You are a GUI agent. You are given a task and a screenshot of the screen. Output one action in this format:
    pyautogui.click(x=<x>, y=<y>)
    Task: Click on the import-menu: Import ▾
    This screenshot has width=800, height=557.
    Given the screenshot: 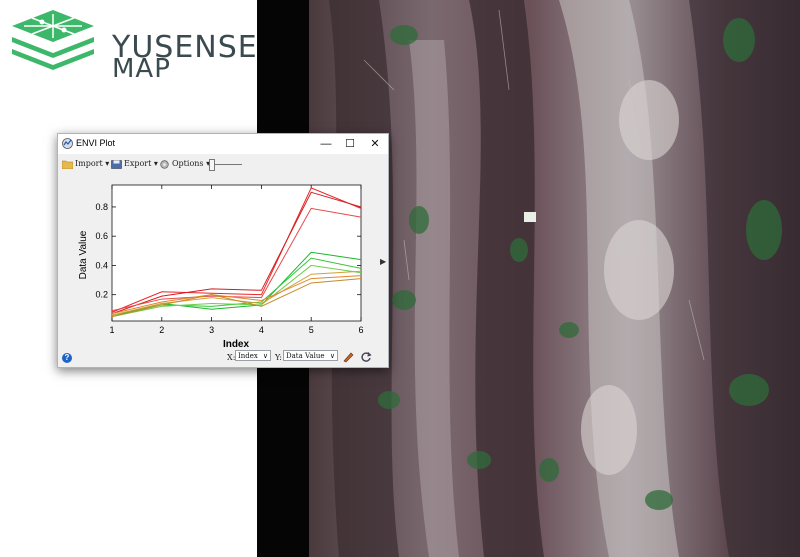 What is the action you would take?
    pyautogui.click(x=85, y=164)
    